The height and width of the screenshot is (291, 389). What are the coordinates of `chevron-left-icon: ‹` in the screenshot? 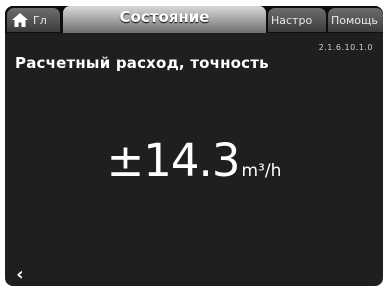 It's located at (20, 274).